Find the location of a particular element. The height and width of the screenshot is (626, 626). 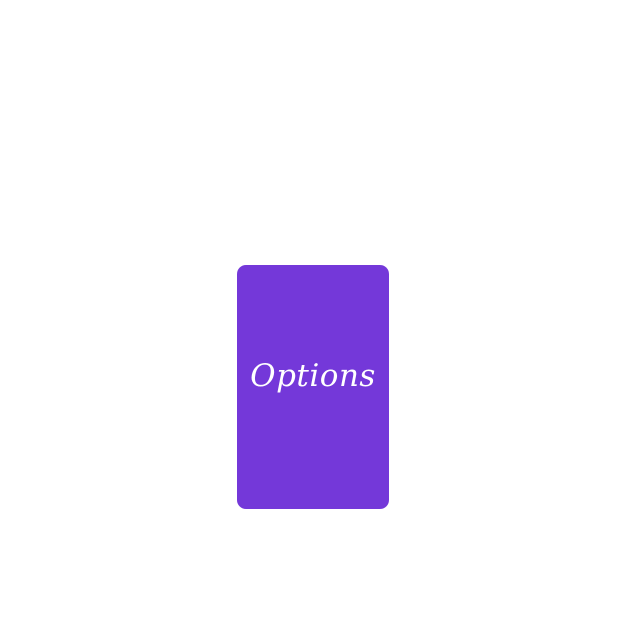

options-button: Options is located at coordinates (313, 387).